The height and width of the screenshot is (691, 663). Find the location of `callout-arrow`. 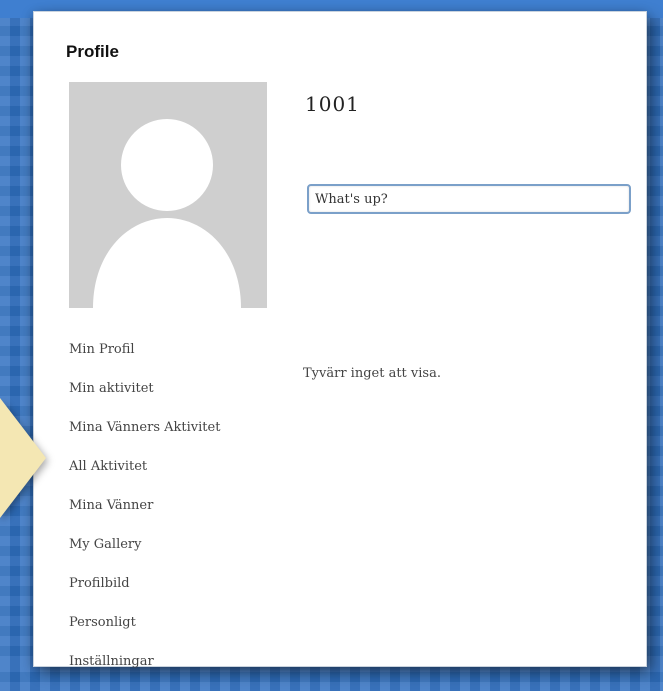

callout-arrow is located at coordinates (23, 458).